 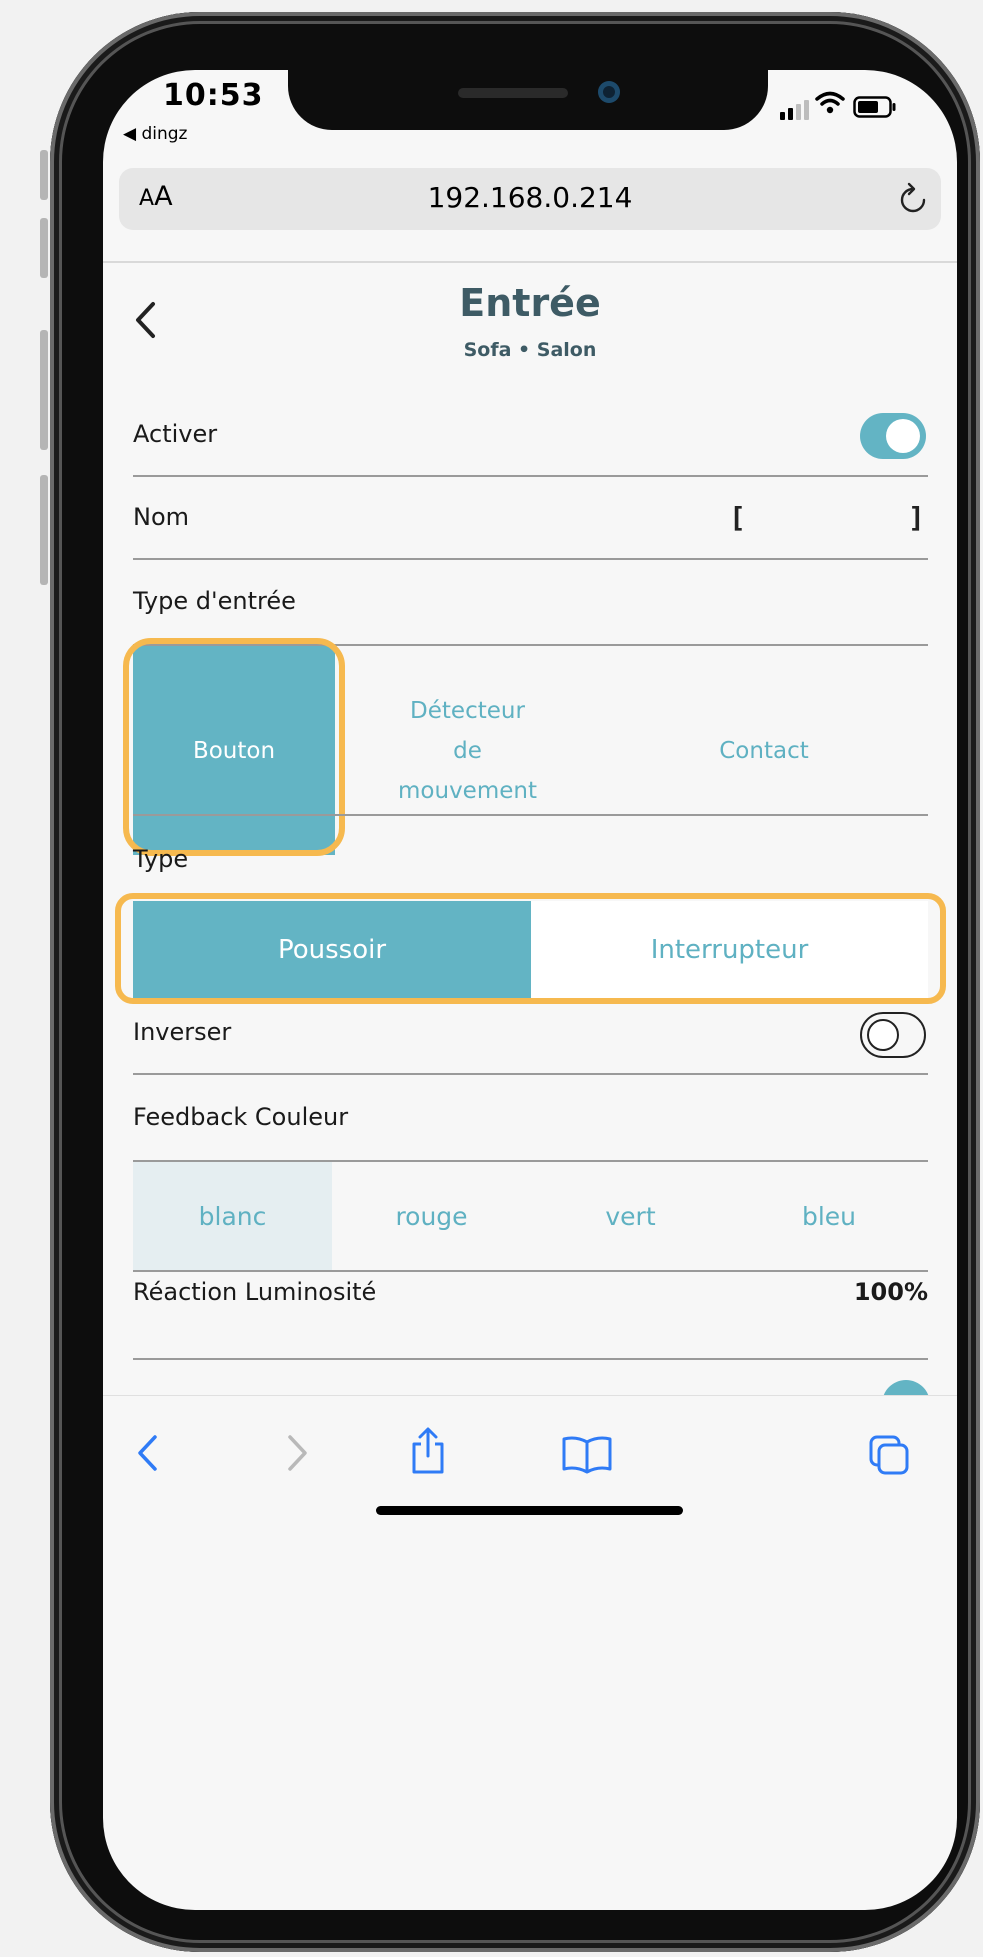 I want to click on input-type-option-detecteur: Détecteur de mouvement, so click(x=467, y=750).